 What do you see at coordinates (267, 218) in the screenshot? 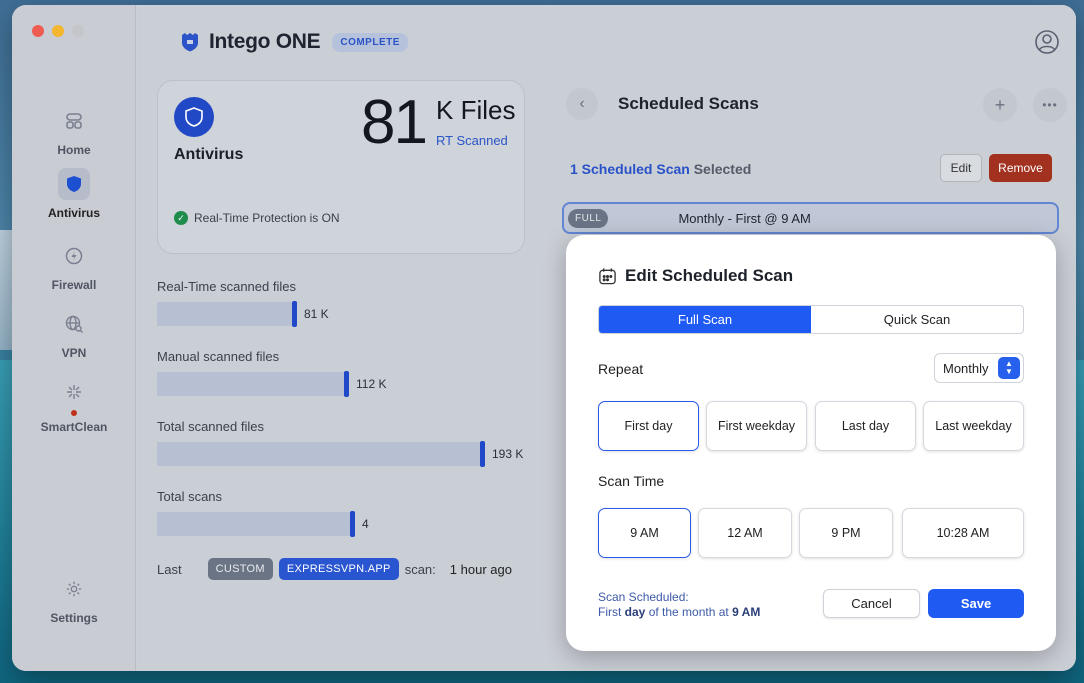
I see `protection-status-text: Real-Time Protection is ON` at bounding box center [267, 218].